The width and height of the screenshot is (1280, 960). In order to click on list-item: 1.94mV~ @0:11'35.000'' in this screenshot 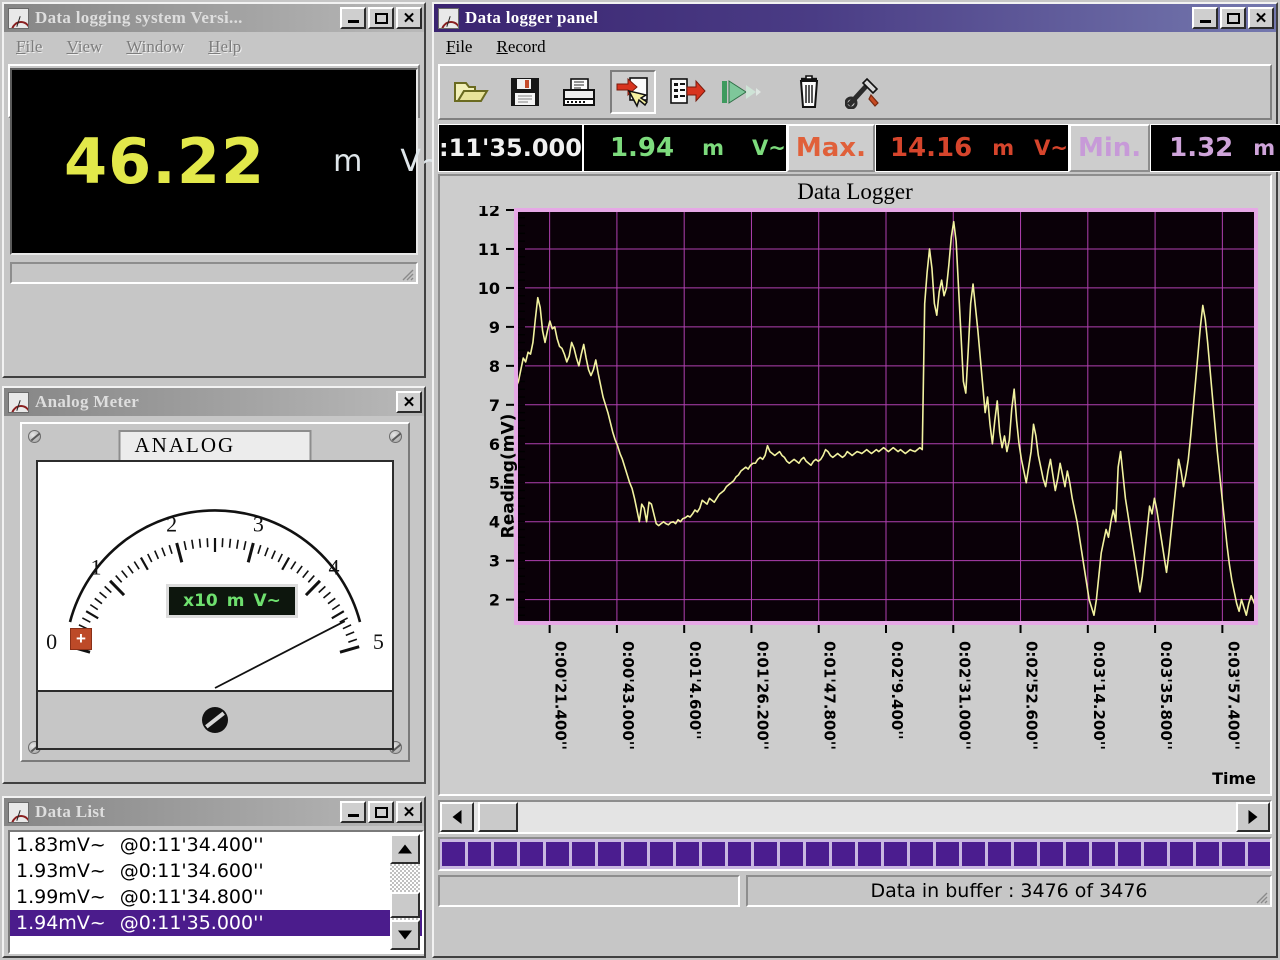, I will do `click(216, 923)`.